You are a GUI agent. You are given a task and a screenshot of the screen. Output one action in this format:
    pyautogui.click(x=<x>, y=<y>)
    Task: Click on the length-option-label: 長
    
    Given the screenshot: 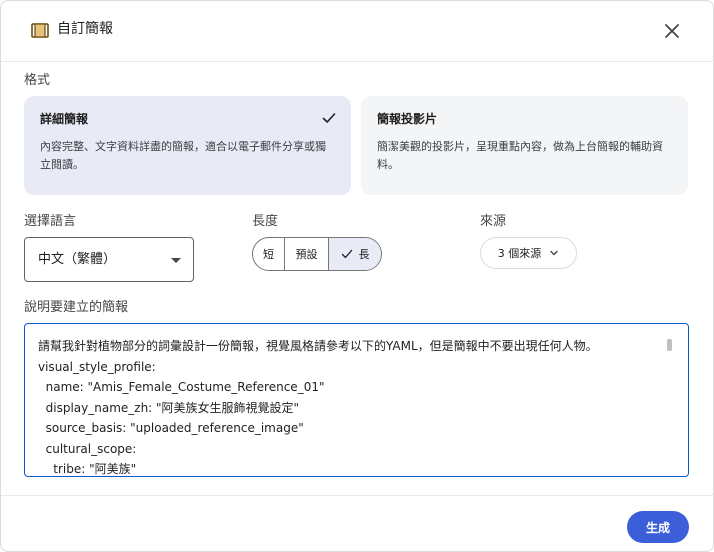 What is the action you would take?
    pyautogui.click(x=364, y=254)
    